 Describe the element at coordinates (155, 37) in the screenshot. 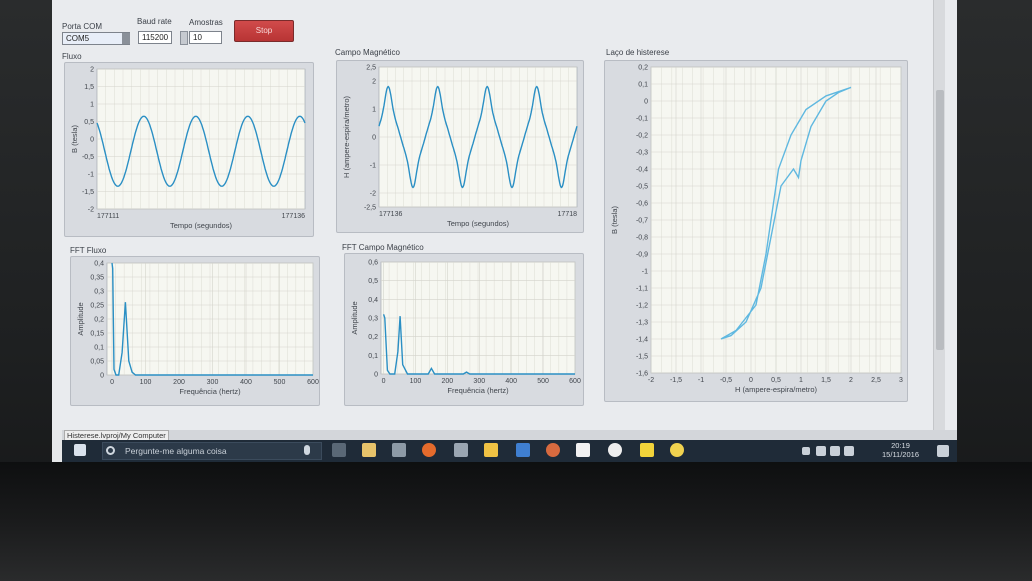

I see `baud-rate-field: 115200` at that location.